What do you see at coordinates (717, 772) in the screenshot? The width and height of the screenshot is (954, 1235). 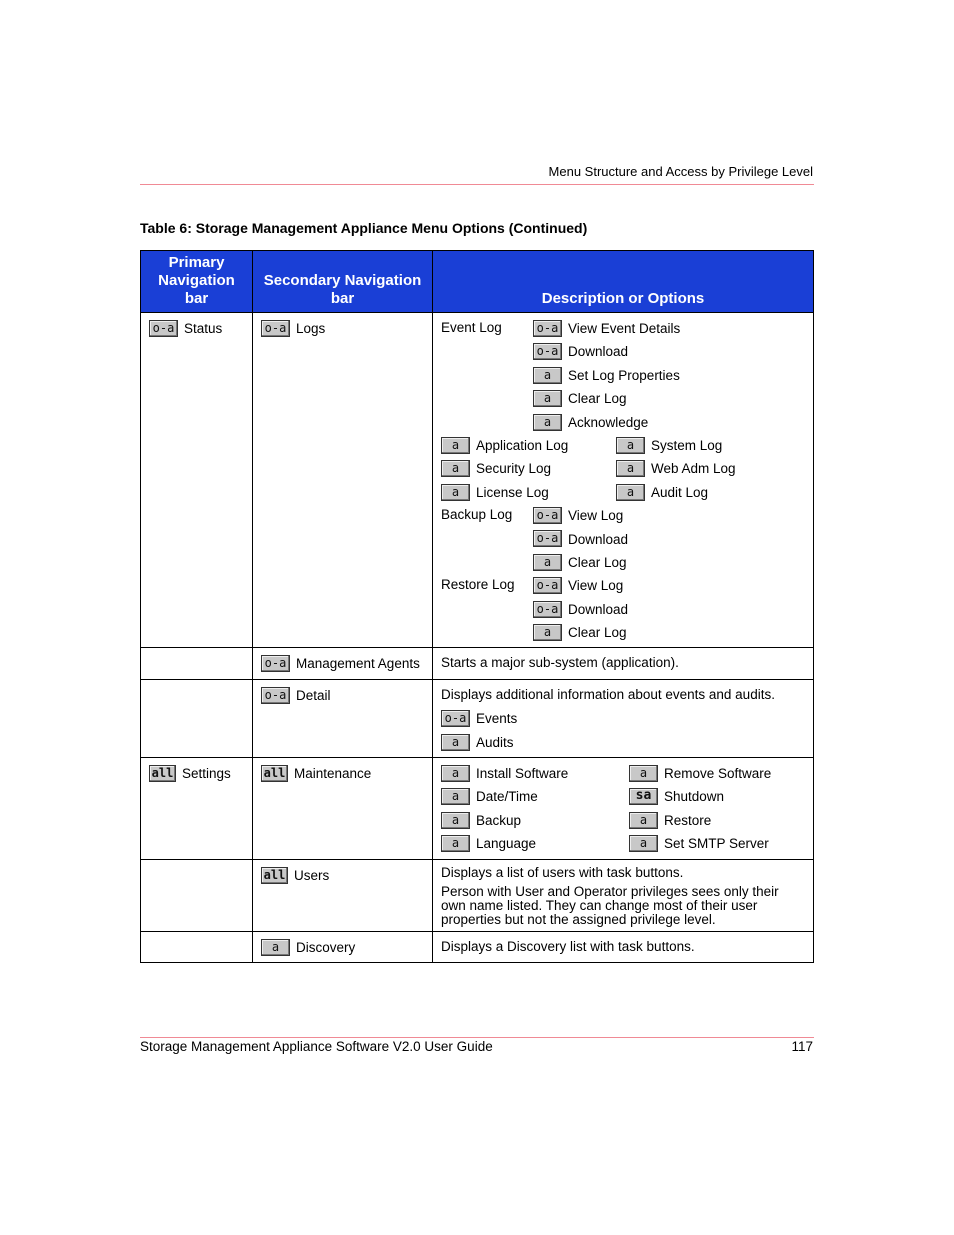 I see `list-item: a Remove Software` at bounding box center [717, 772].